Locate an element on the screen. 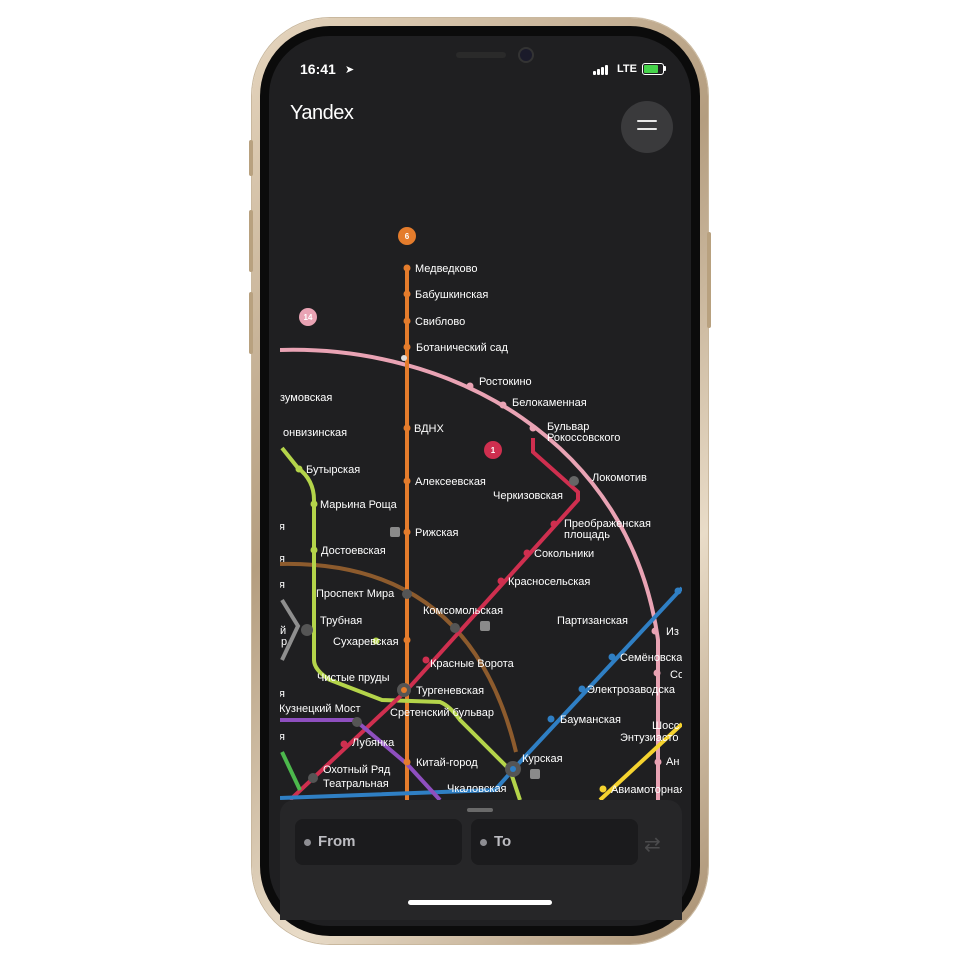  station-aviamotornaya: Авиамоторная is located at coordinates (648, 790).